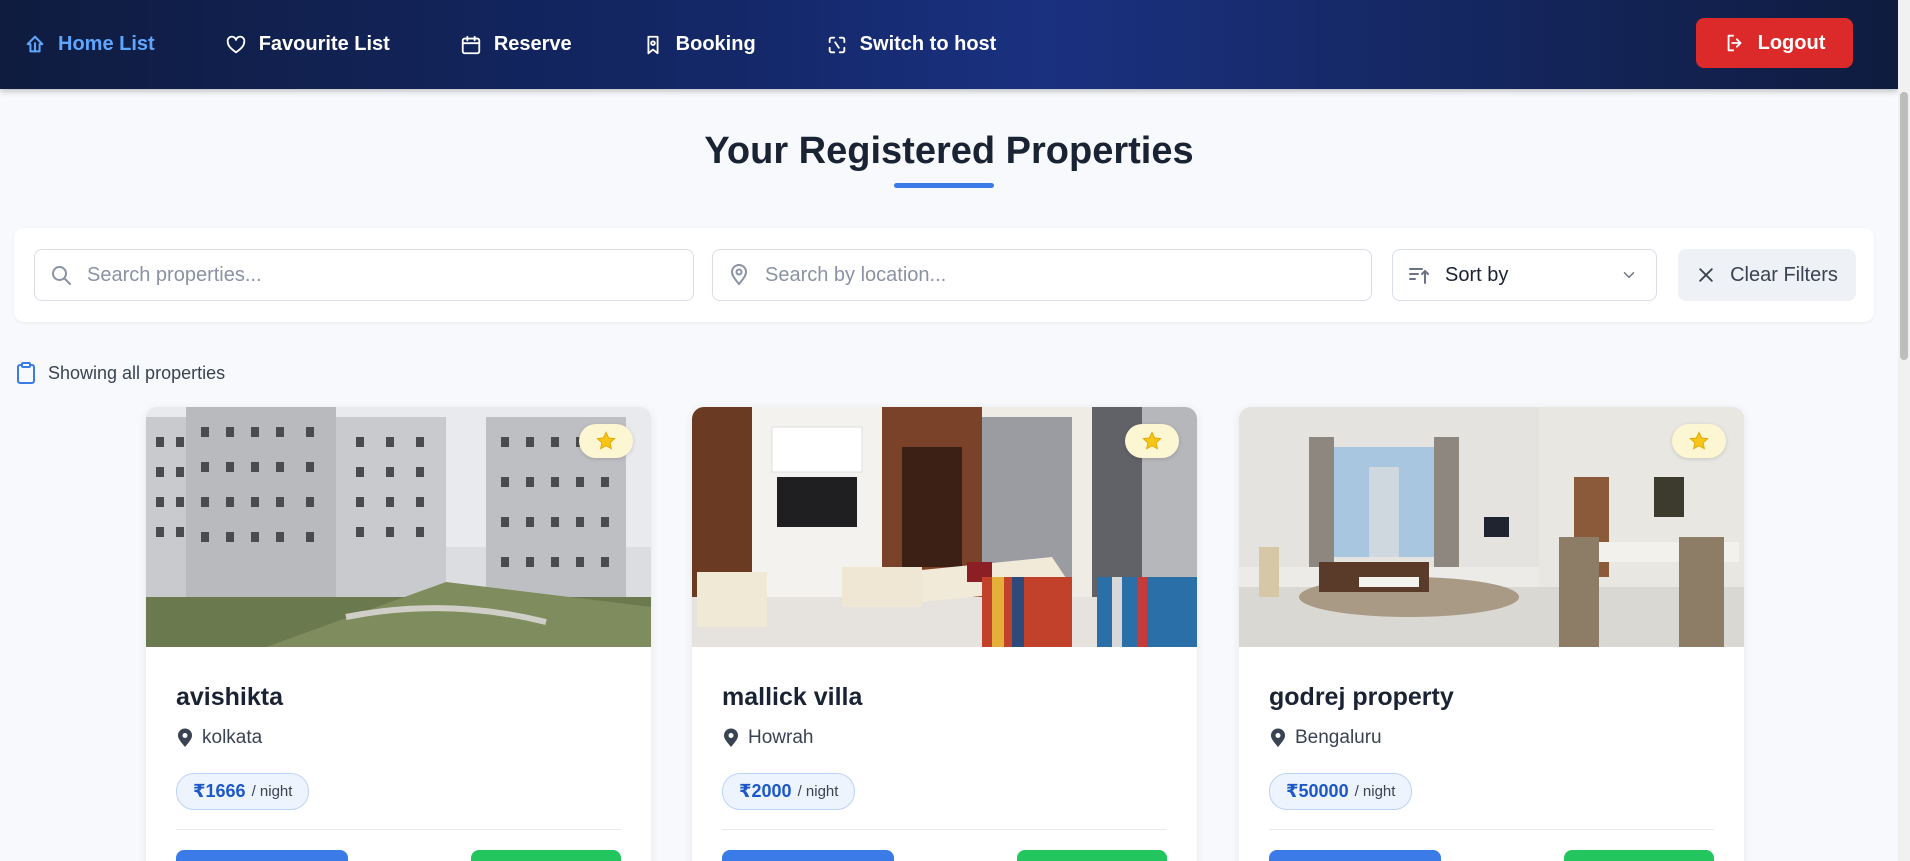 The width and height of the screenshot is (1910, 861). I want to click on property-location: Bengaluru, so click(1325, 738).